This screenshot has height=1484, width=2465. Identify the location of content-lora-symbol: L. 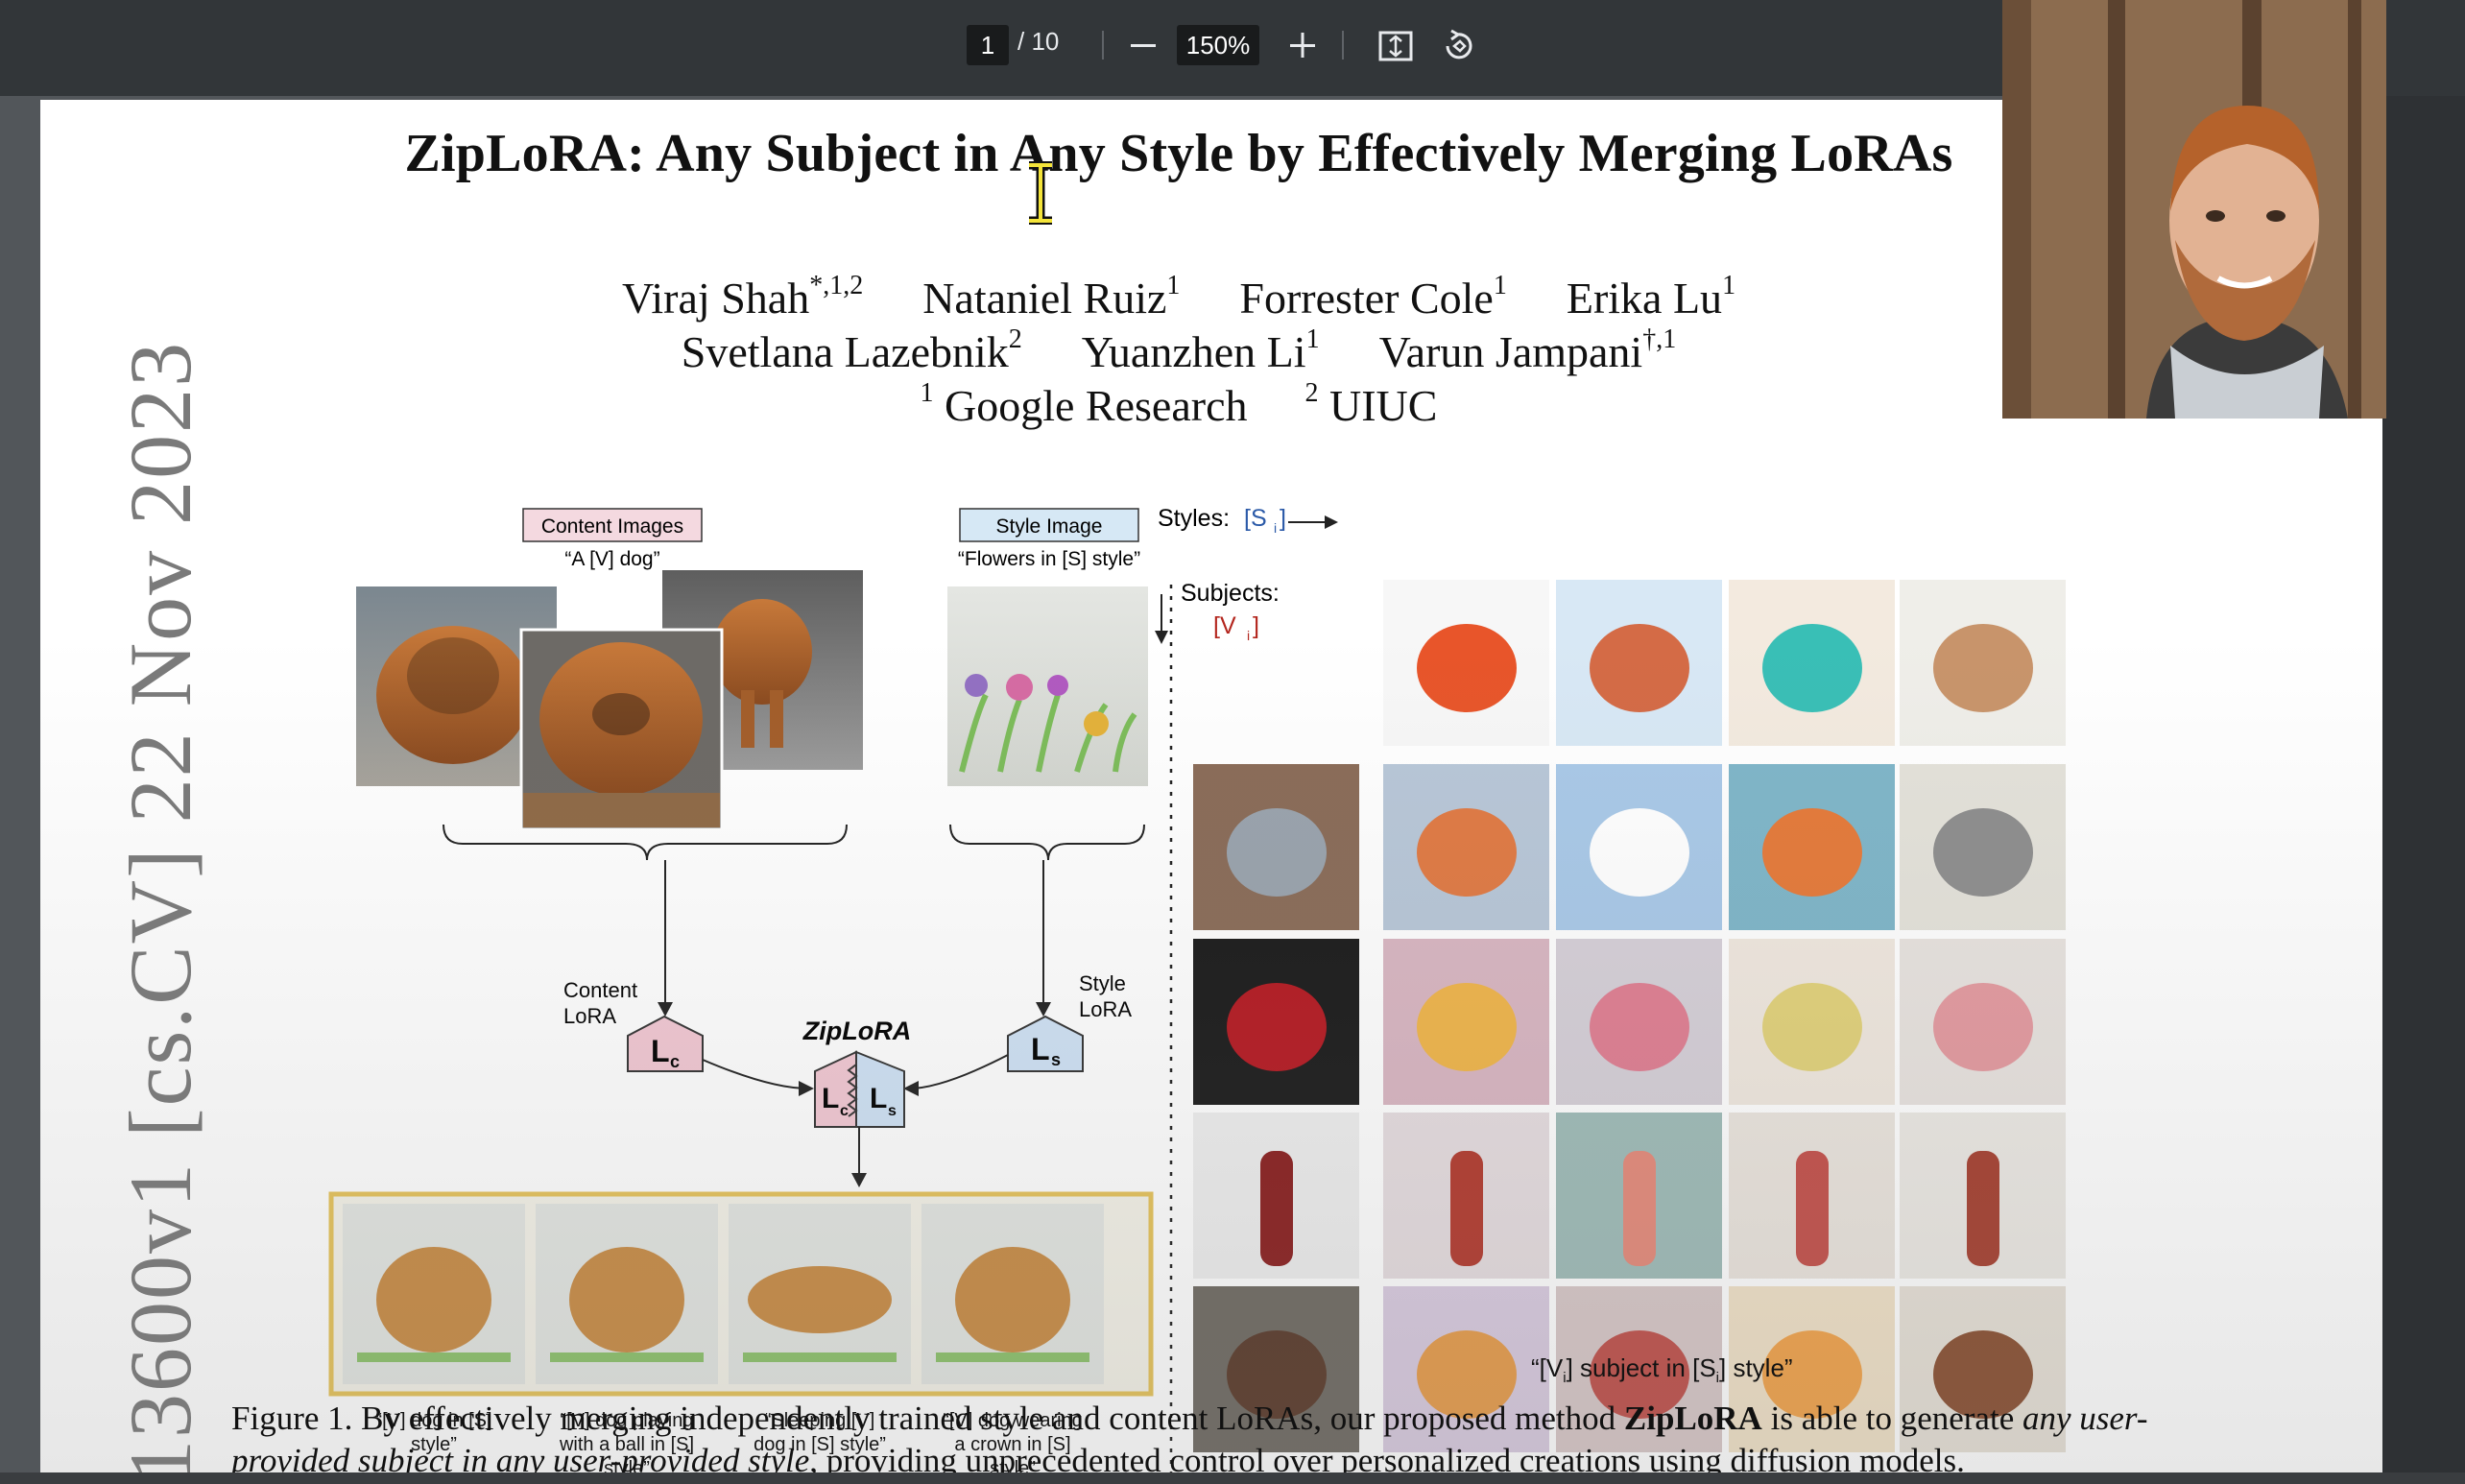
(660, 1051).